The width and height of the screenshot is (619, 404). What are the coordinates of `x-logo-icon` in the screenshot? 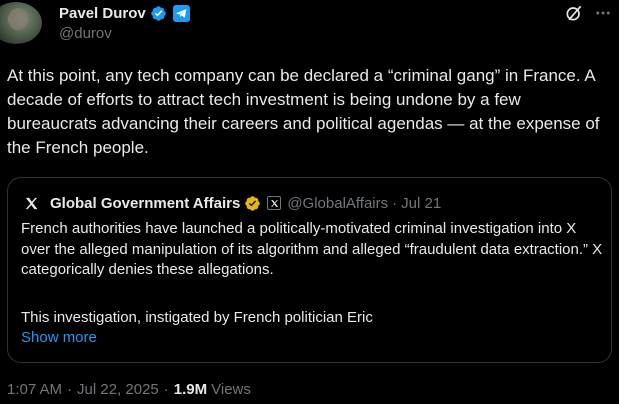 It's located at (31, 203).